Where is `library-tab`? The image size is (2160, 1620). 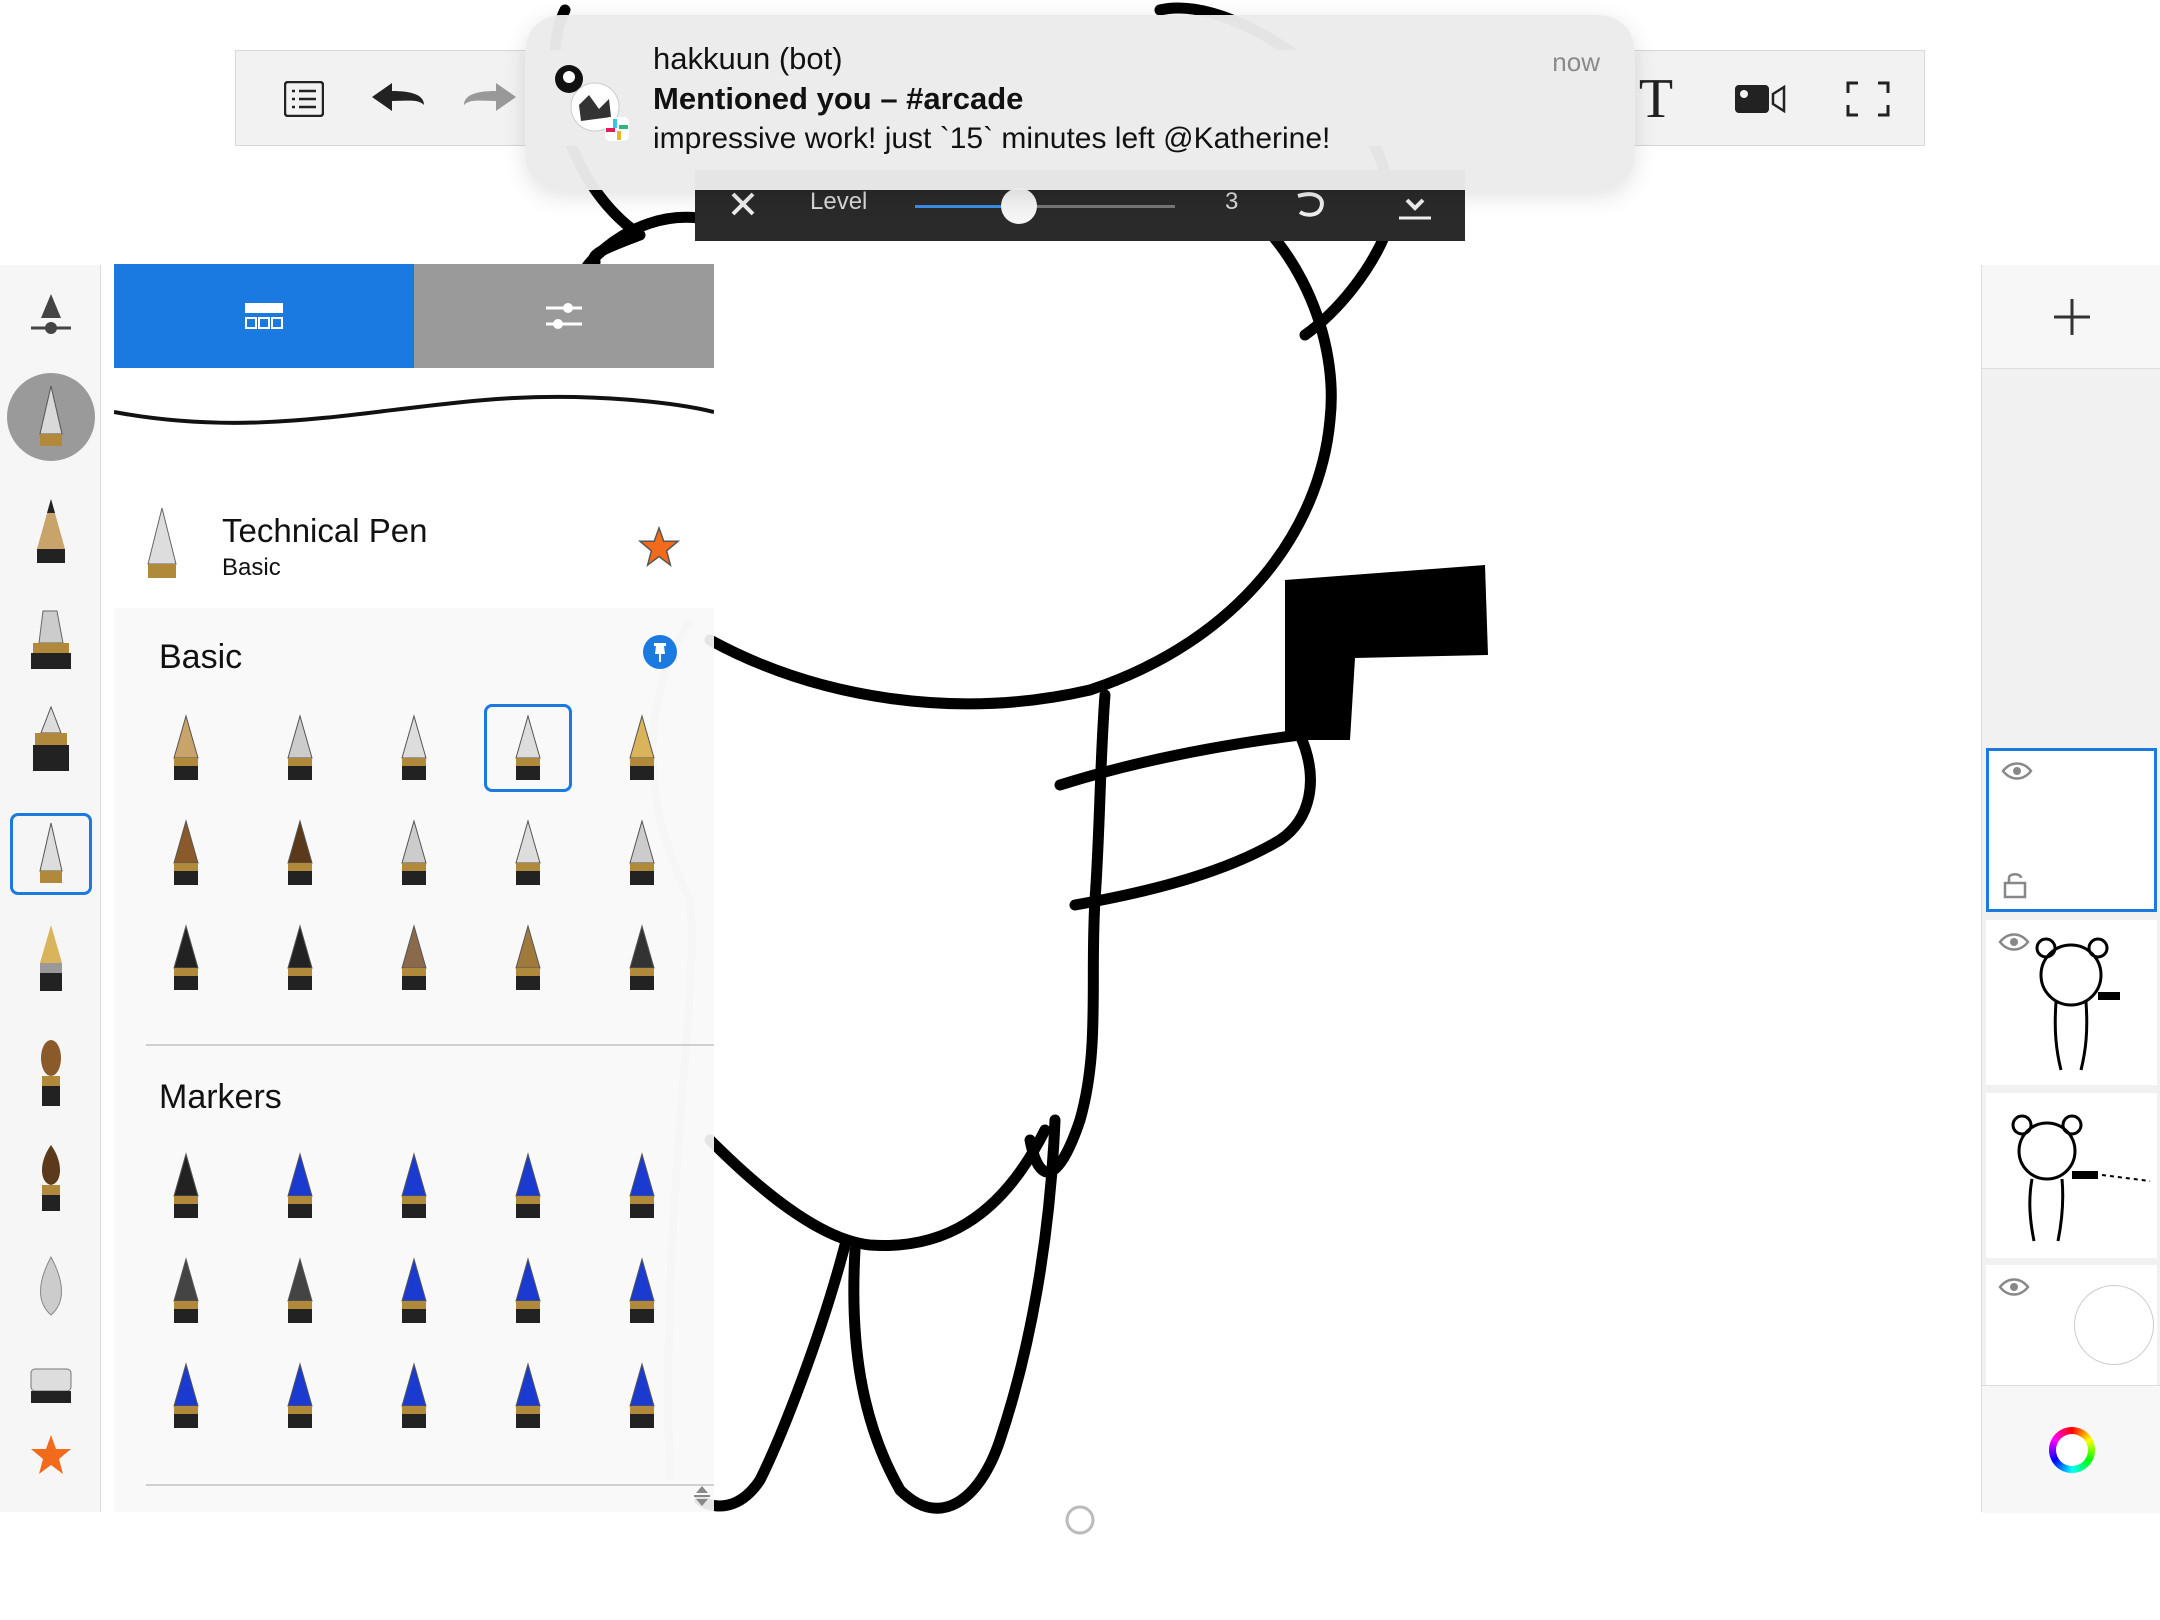 library-tab is located at coordinates (264, 316).